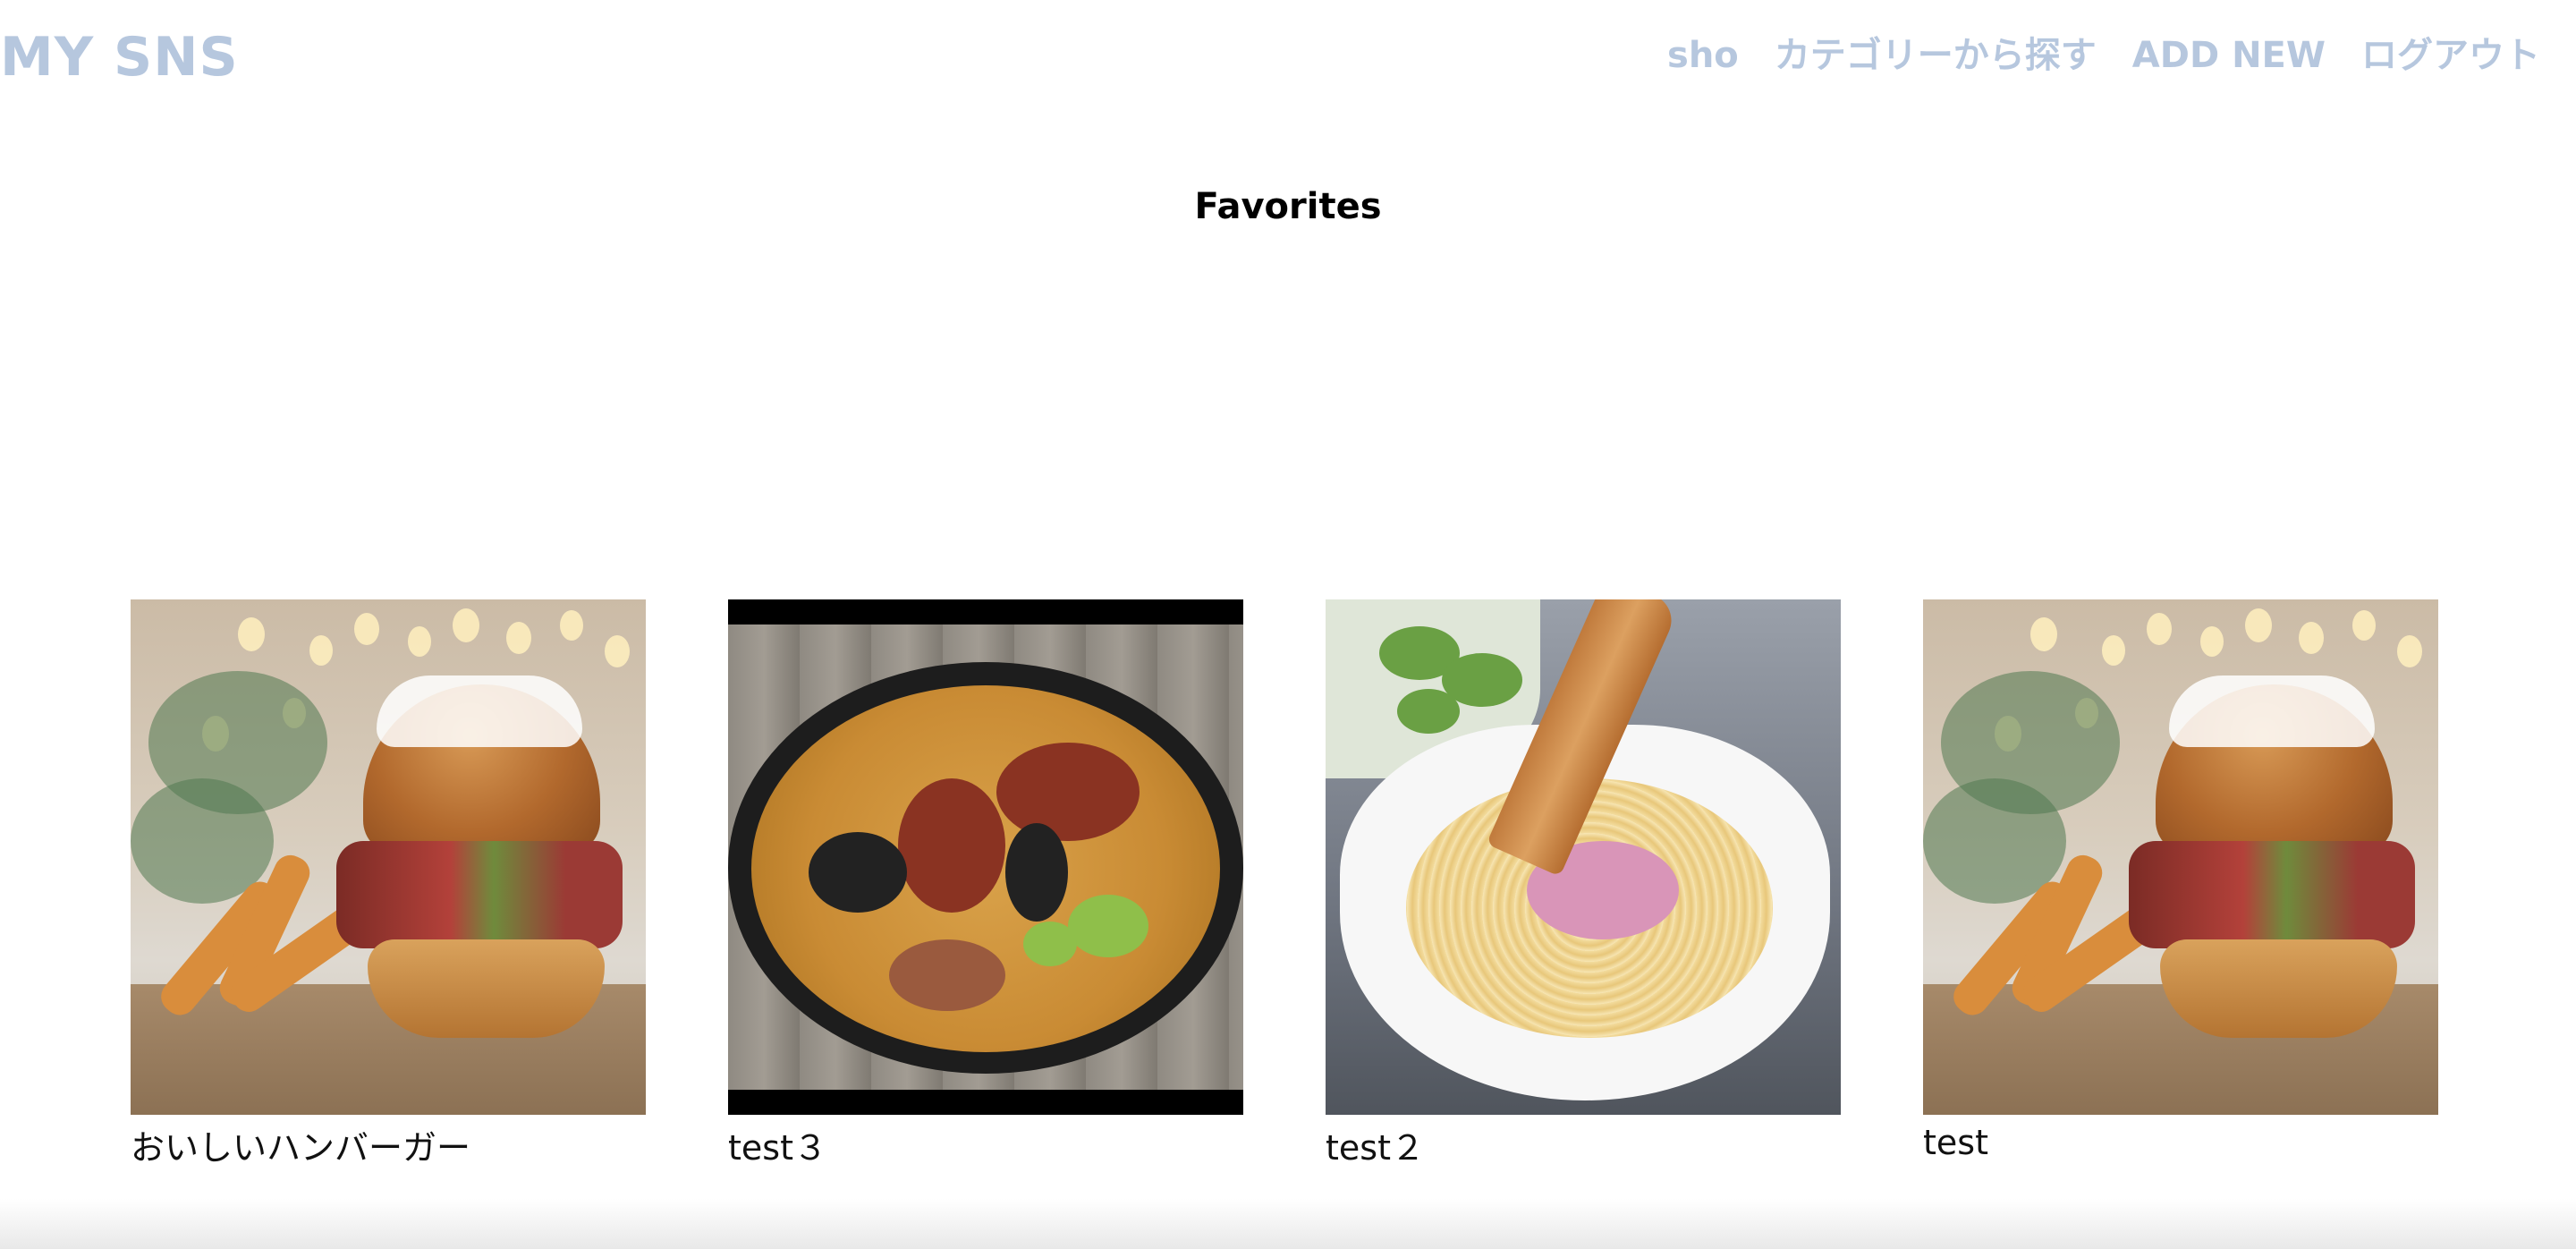  Describe the element at coordinates (2180, 1142) in the screenshot. I see `favorite-title: test` at that location.